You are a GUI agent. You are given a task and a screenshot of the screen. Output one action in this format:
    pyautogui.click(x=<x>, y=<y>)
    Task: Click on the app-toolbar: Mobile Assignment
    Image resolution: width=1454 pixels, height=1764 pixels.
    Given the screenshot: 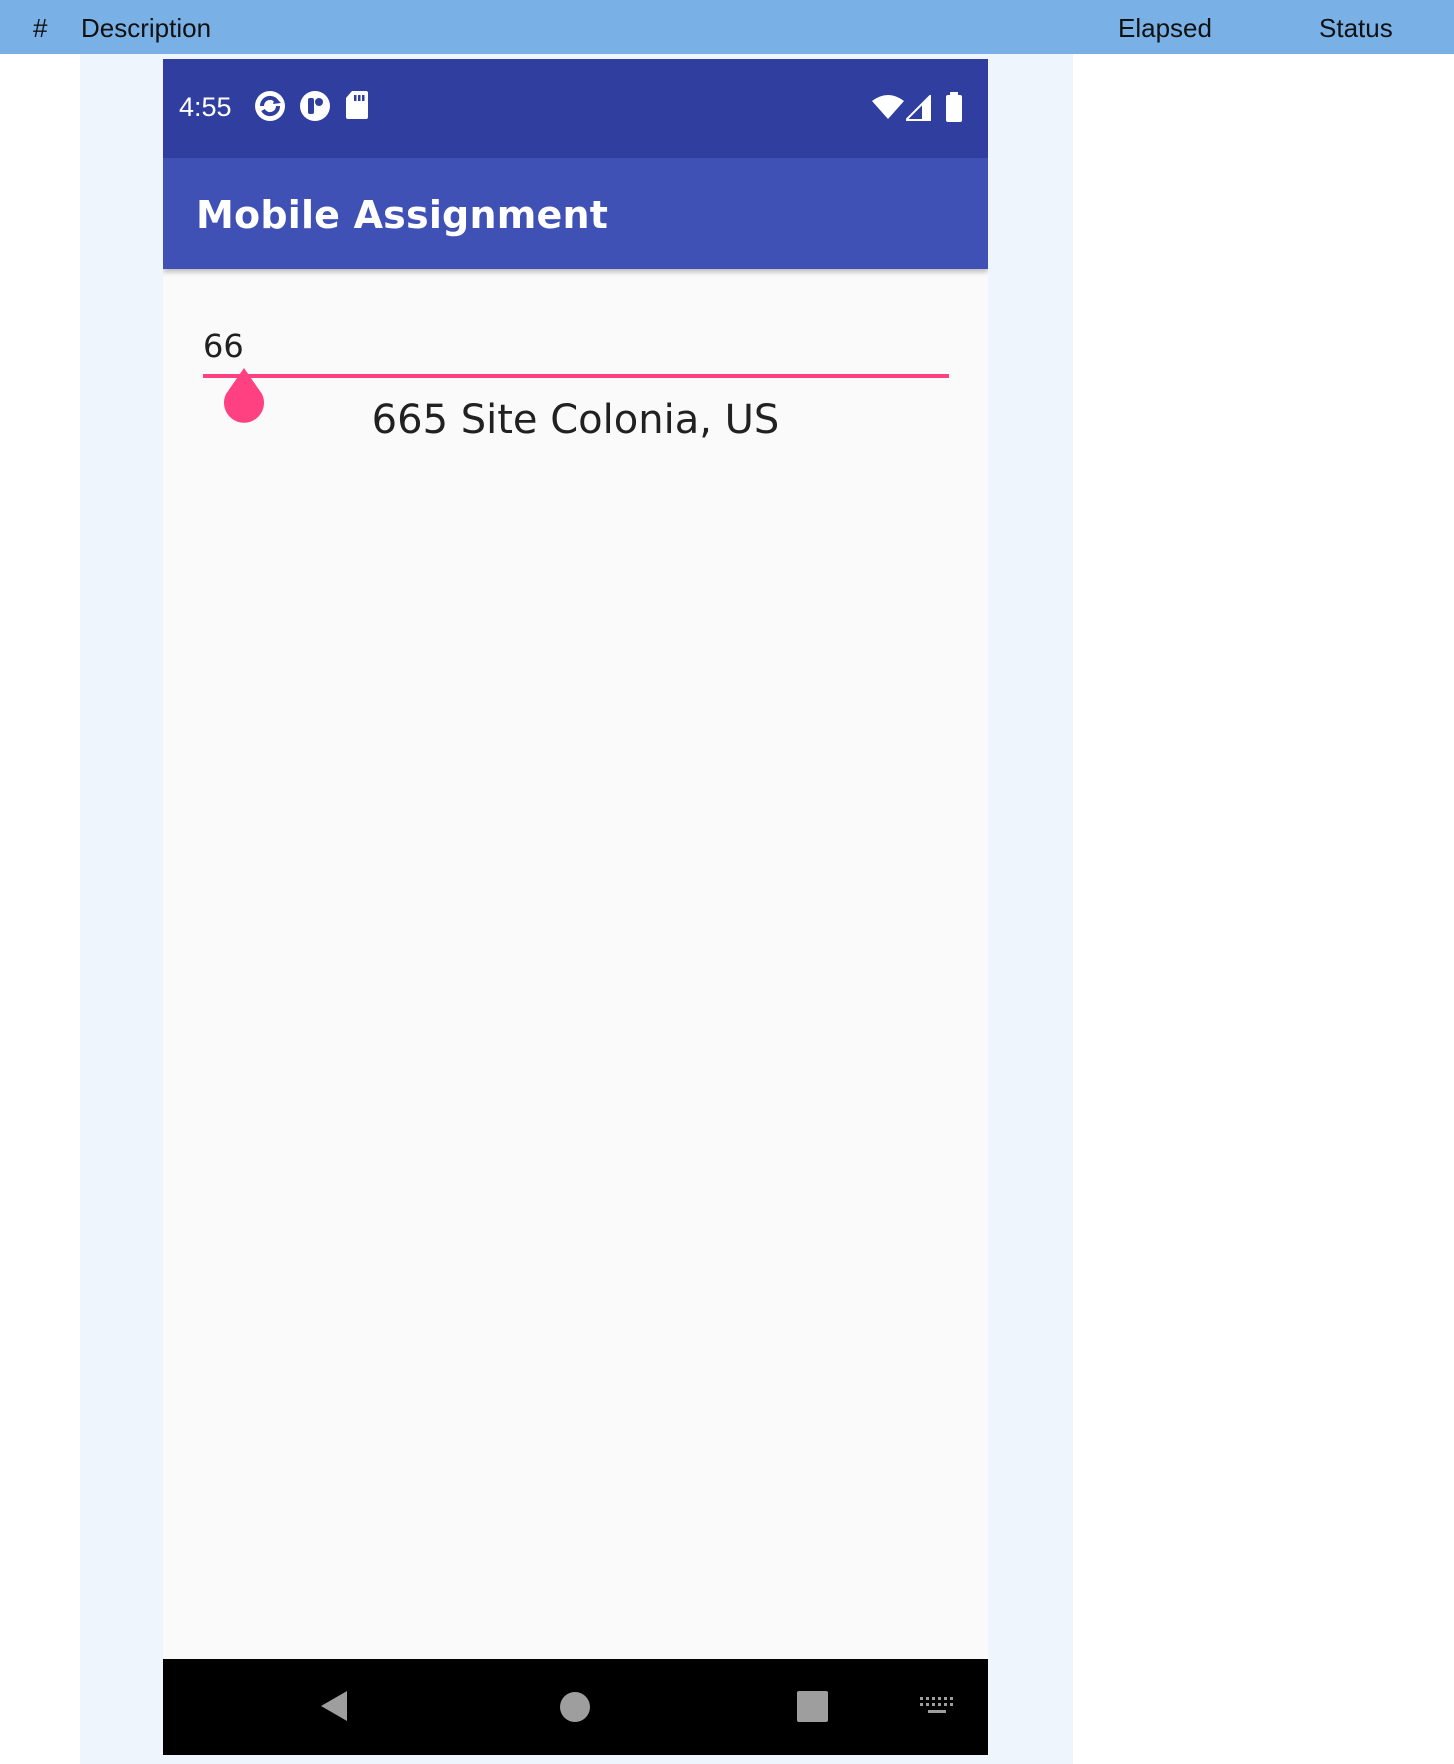 What is the action you would take?
    pyautogui.click(x=575, y=213)
    